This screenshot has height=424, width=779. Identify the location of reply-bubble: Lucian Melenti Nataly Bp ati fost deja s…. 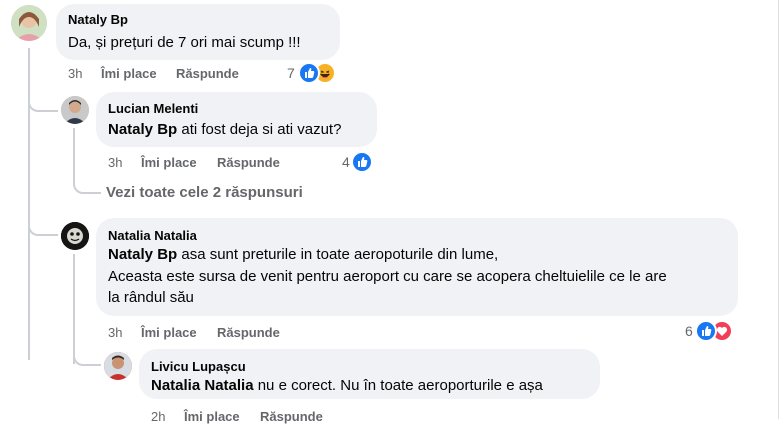
(236, 119).